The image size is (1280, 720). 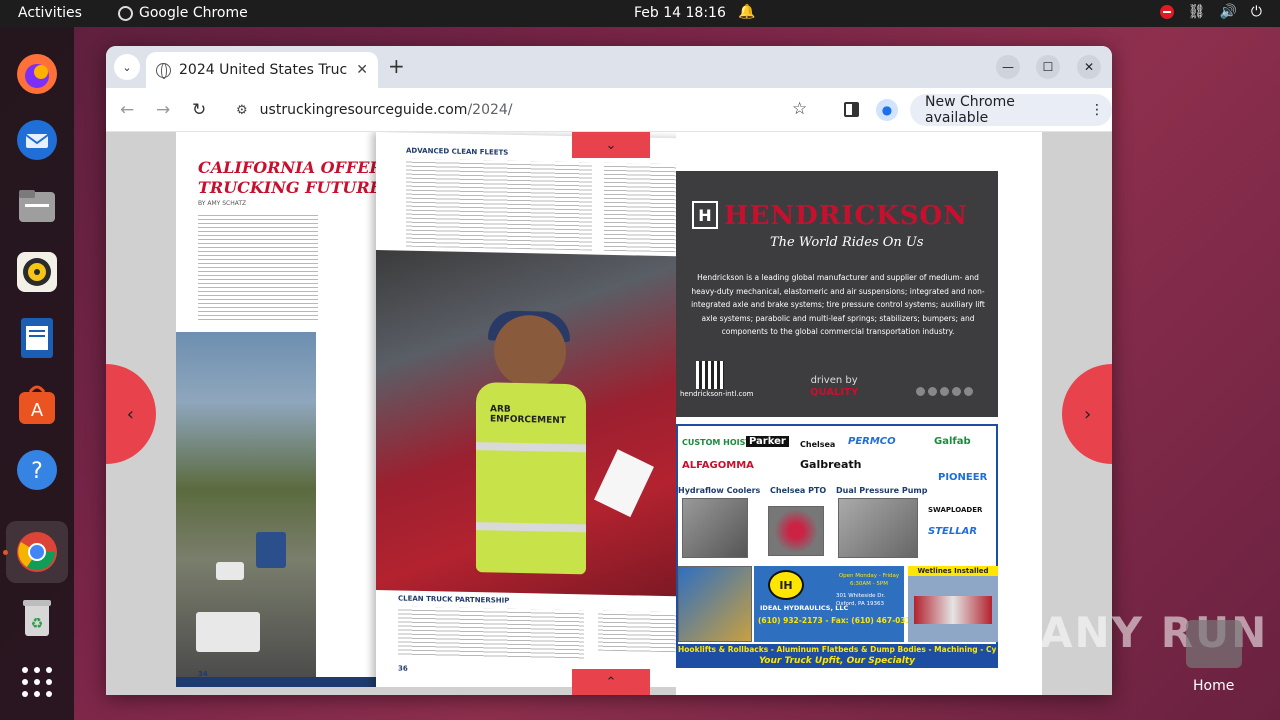 I want to click on hooklift-image, so click(x=715, y=604).